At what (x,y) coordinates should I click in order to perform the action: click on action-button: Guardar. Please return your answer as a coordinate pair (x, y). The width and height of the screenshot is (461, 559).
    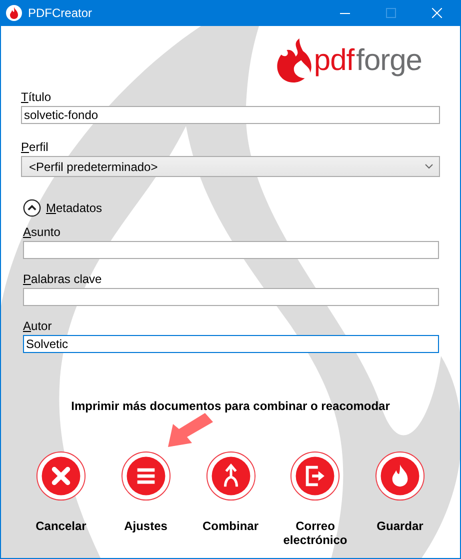
    Looking at the image, I should click on (400, 499).